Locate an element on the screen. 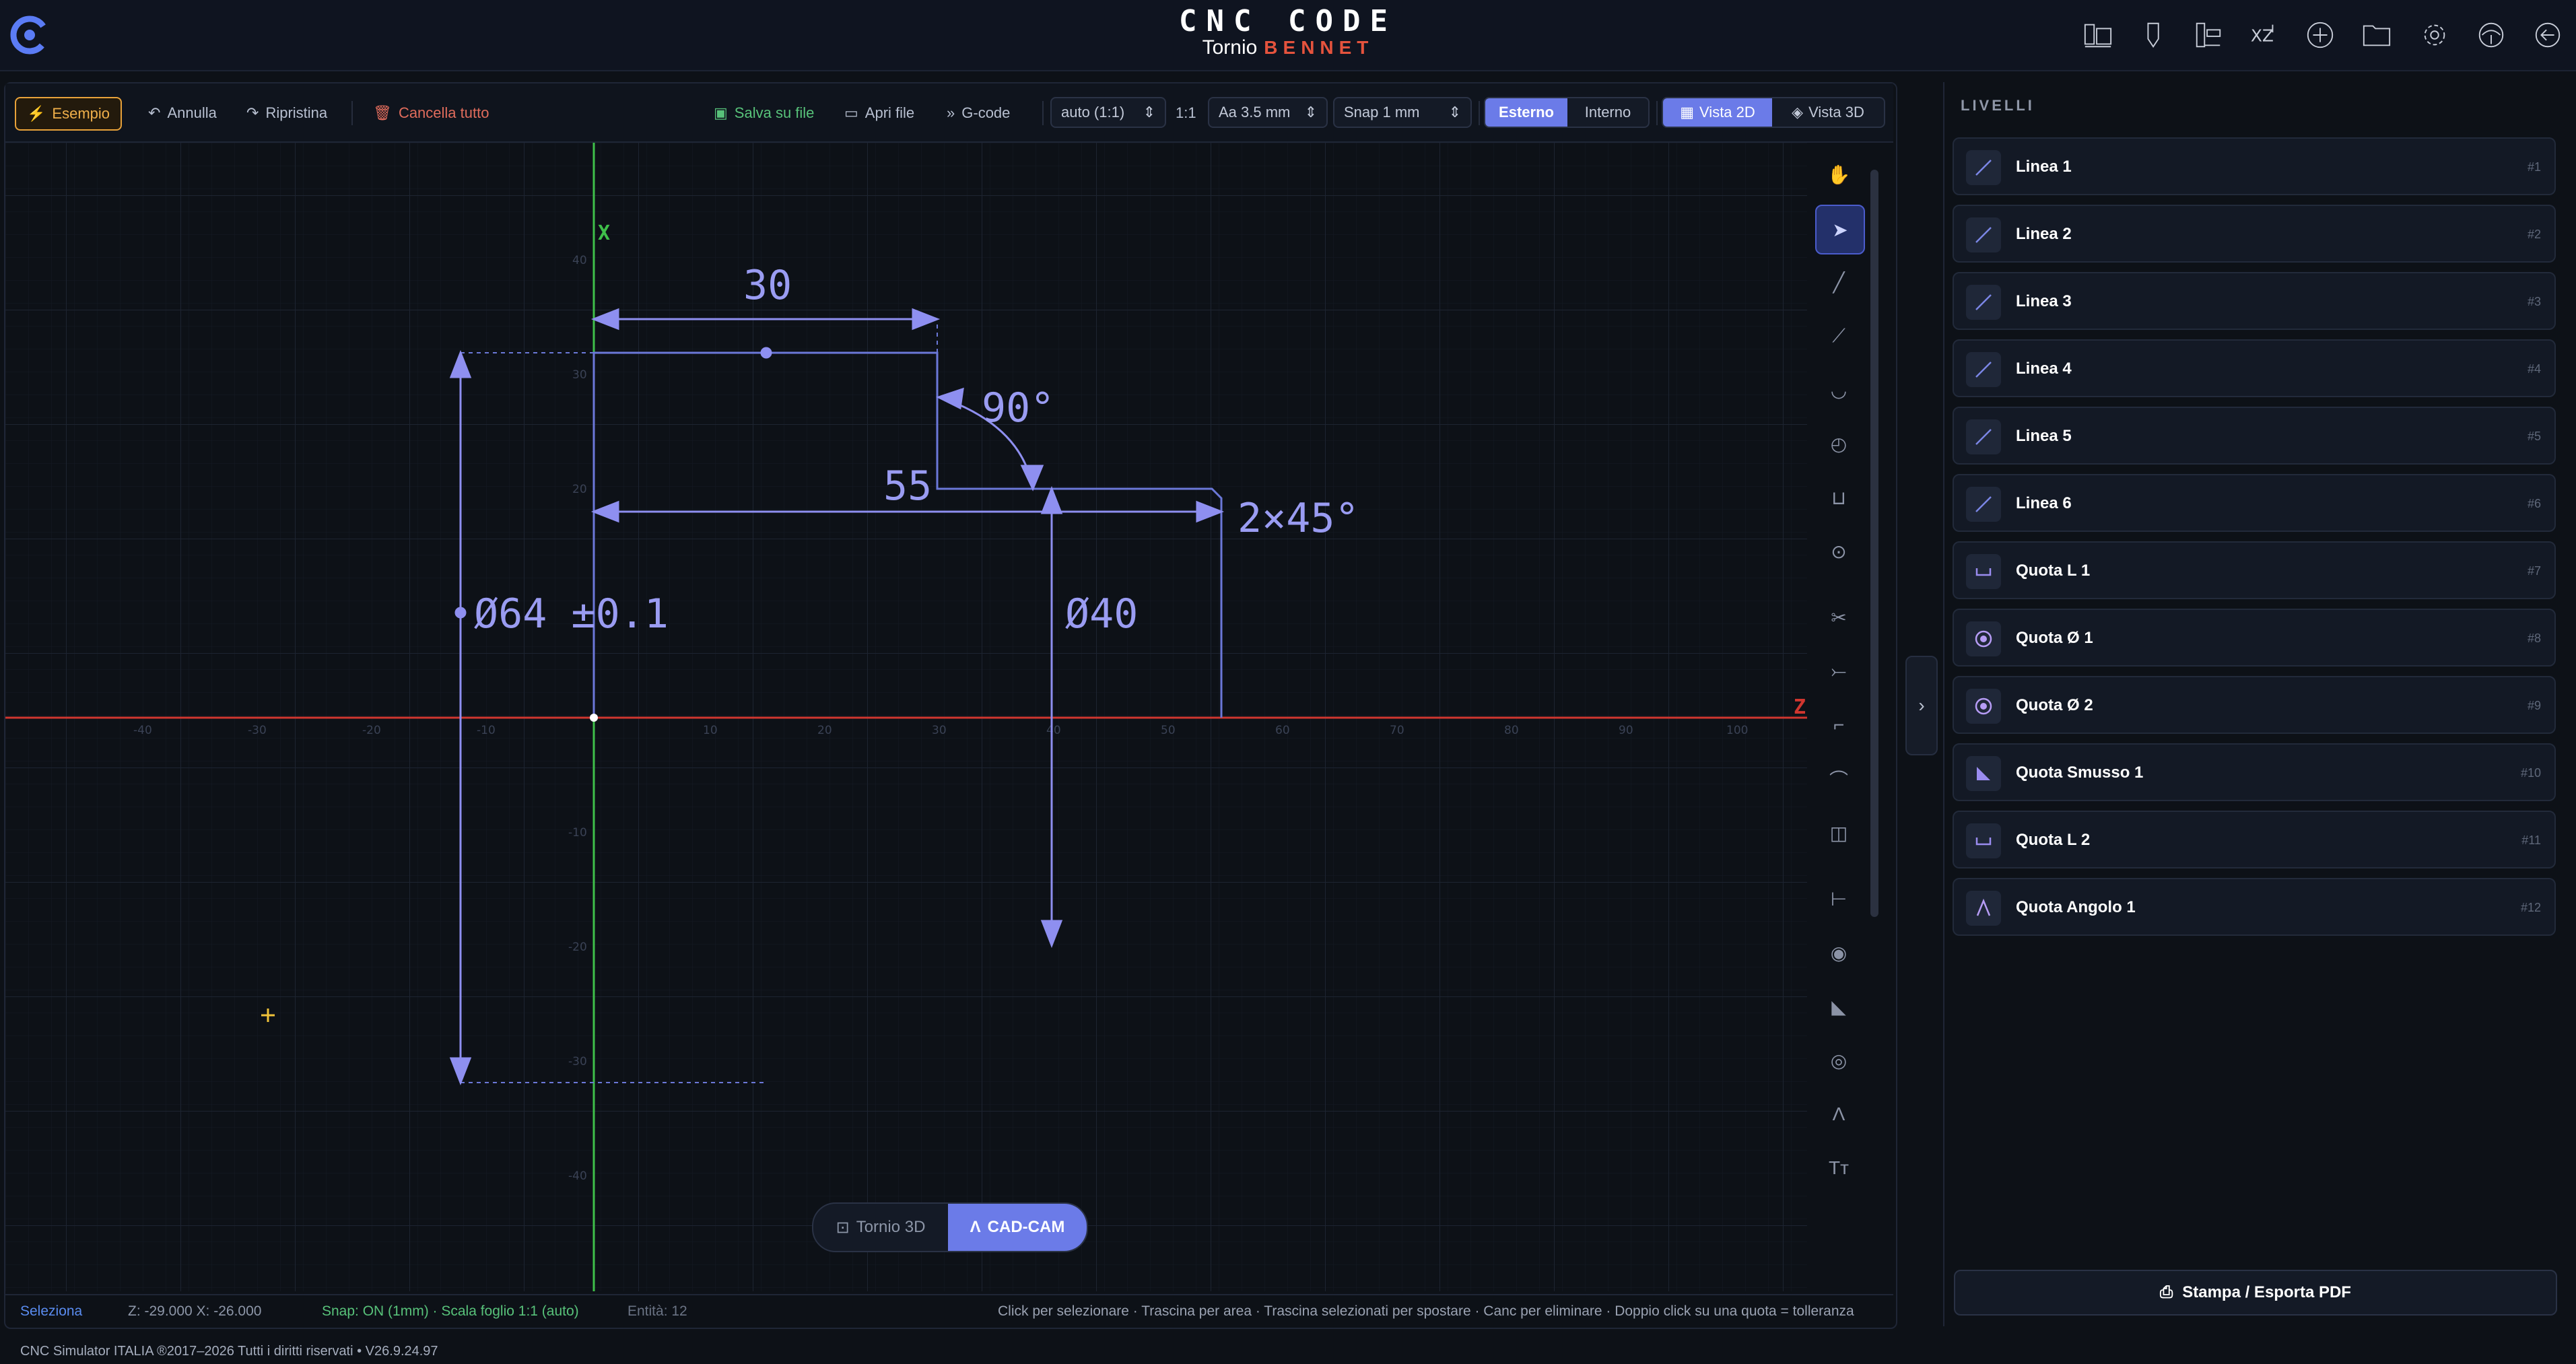  view-2d-option: ▦ Vista 2D is located at coordinates (1718, 112).